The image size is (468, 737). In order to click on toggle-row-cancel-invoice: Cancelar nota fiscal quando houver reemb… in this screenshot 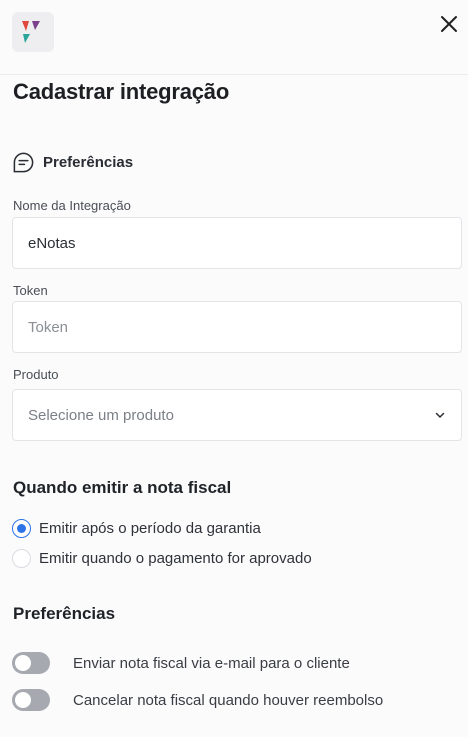, I will do `click(197, 700)`.